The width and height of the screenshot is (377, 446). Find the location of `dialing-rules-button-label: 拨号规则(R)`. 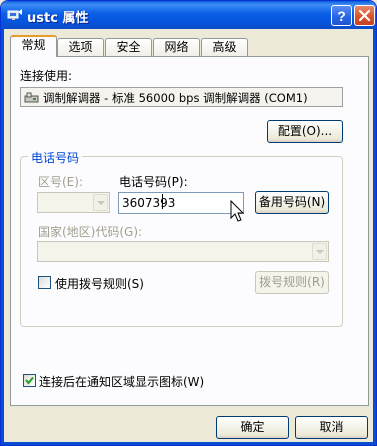

dialing-rules-button-label: 拨号规则(R) is located at coordinates (292, 282).